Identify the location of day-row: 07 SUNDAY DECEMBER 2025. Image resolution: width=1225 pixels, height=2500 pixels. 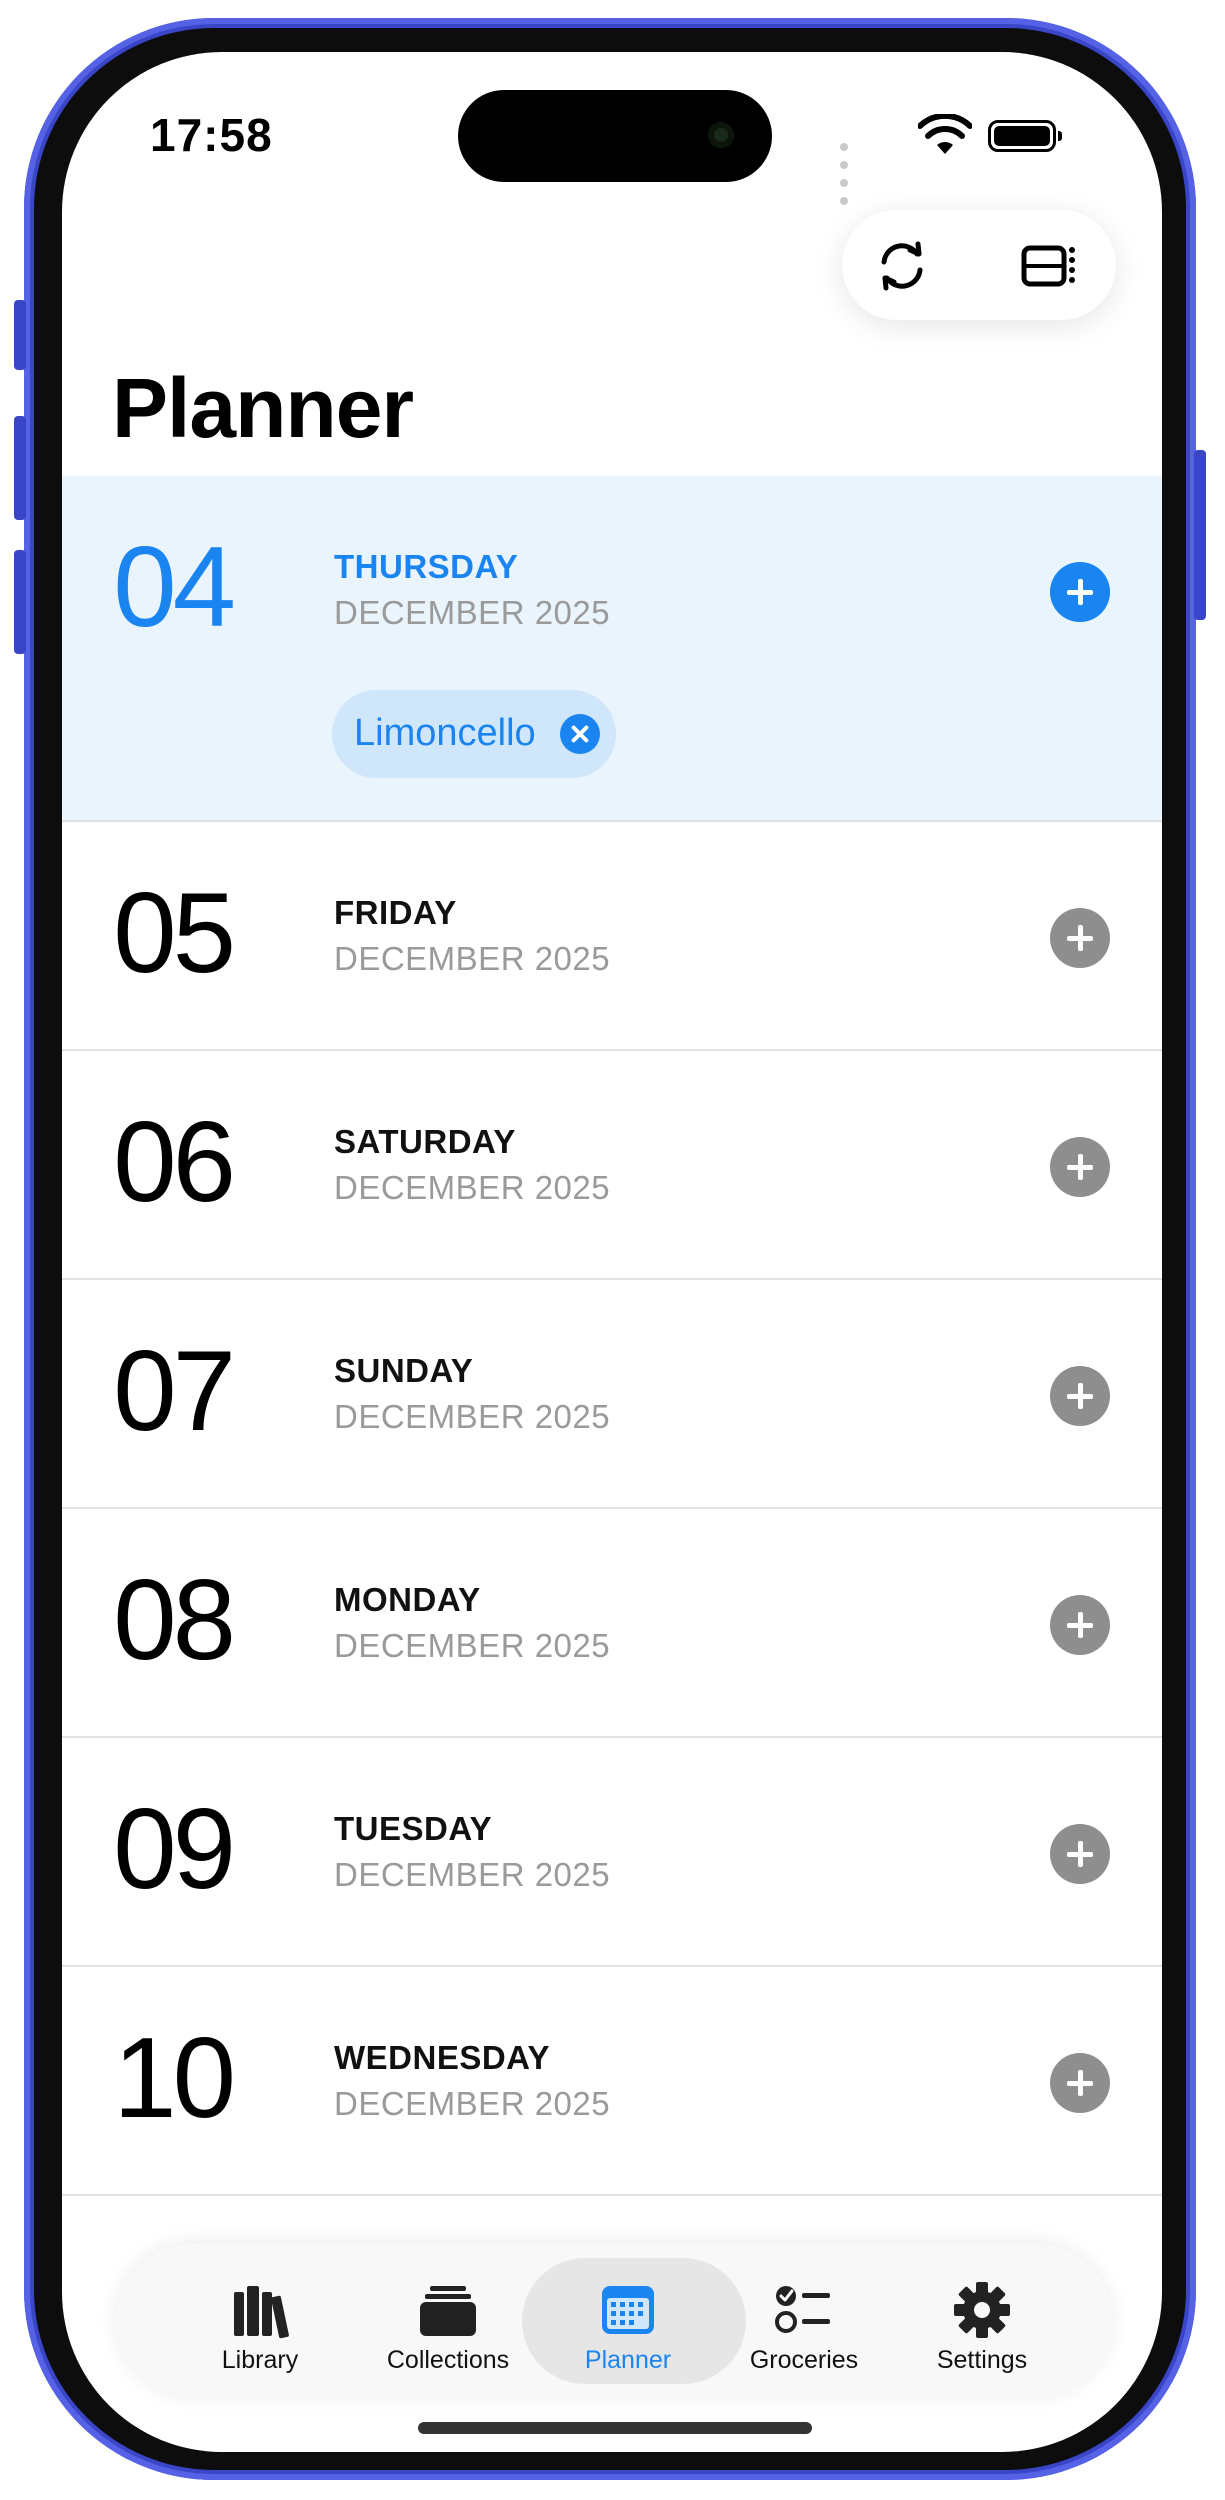
(612, 1394).